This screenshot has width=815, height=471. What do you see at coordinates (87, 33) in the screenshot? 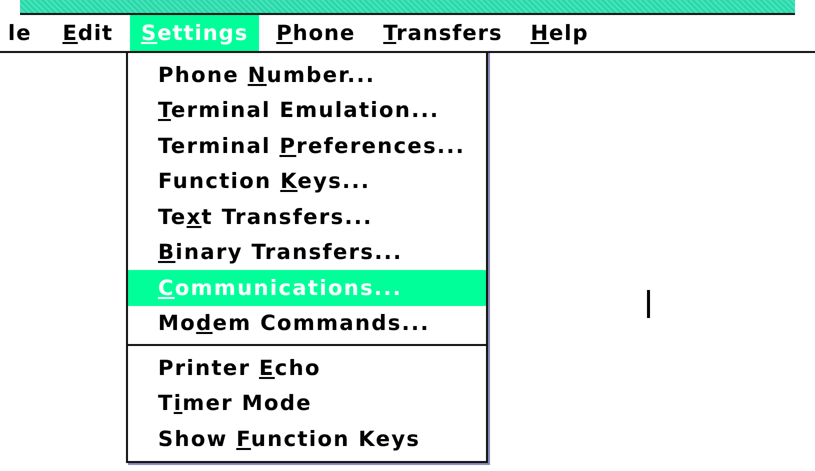
I see `menu-bar-item: Edit` at bounding box center [87, 33].